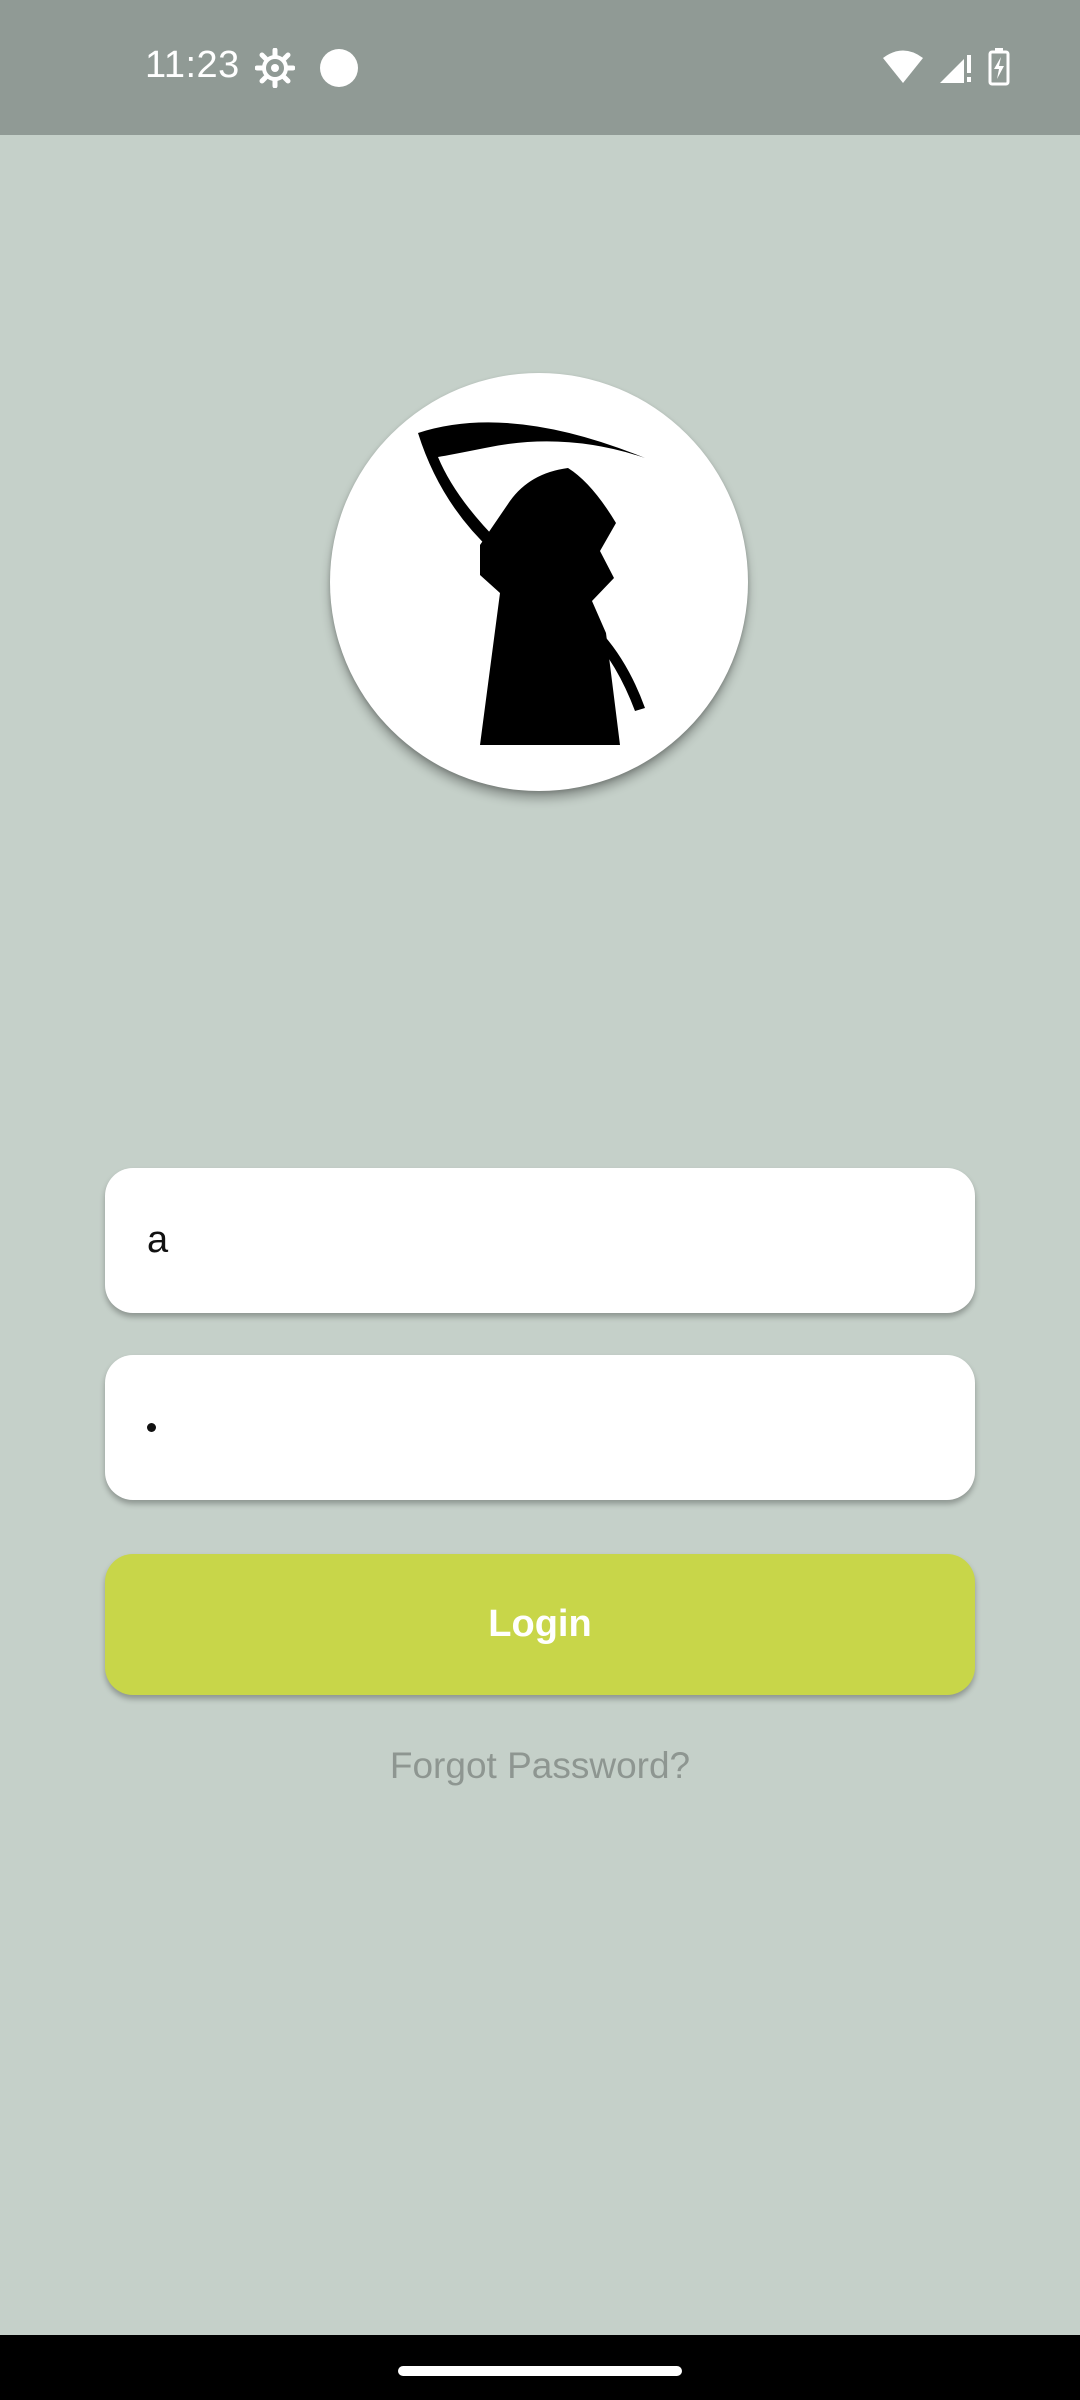 The height and width of the screenshot is (2400, 1080). Describe the element at coordinates (999, 69) in the screenshot. I see `battery-charging-icon` at that location.